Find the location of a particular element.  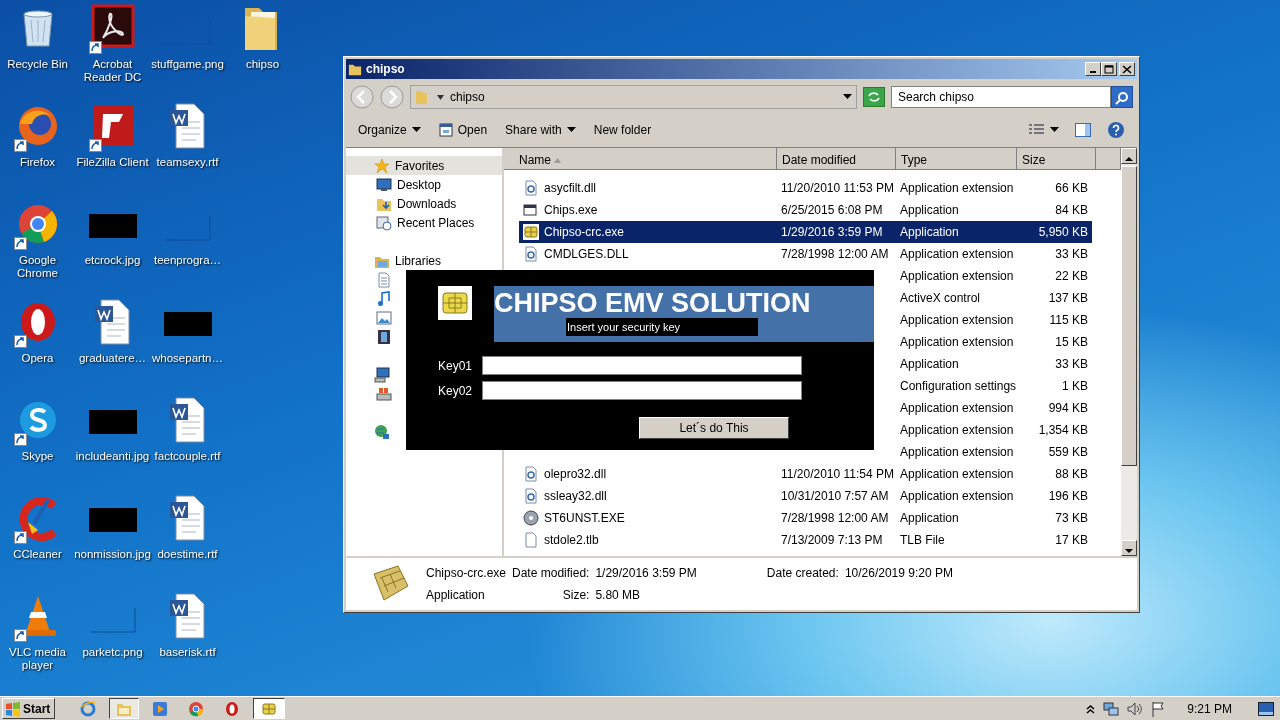

file-size: 22 KB is located at coordinates (1071, 276).